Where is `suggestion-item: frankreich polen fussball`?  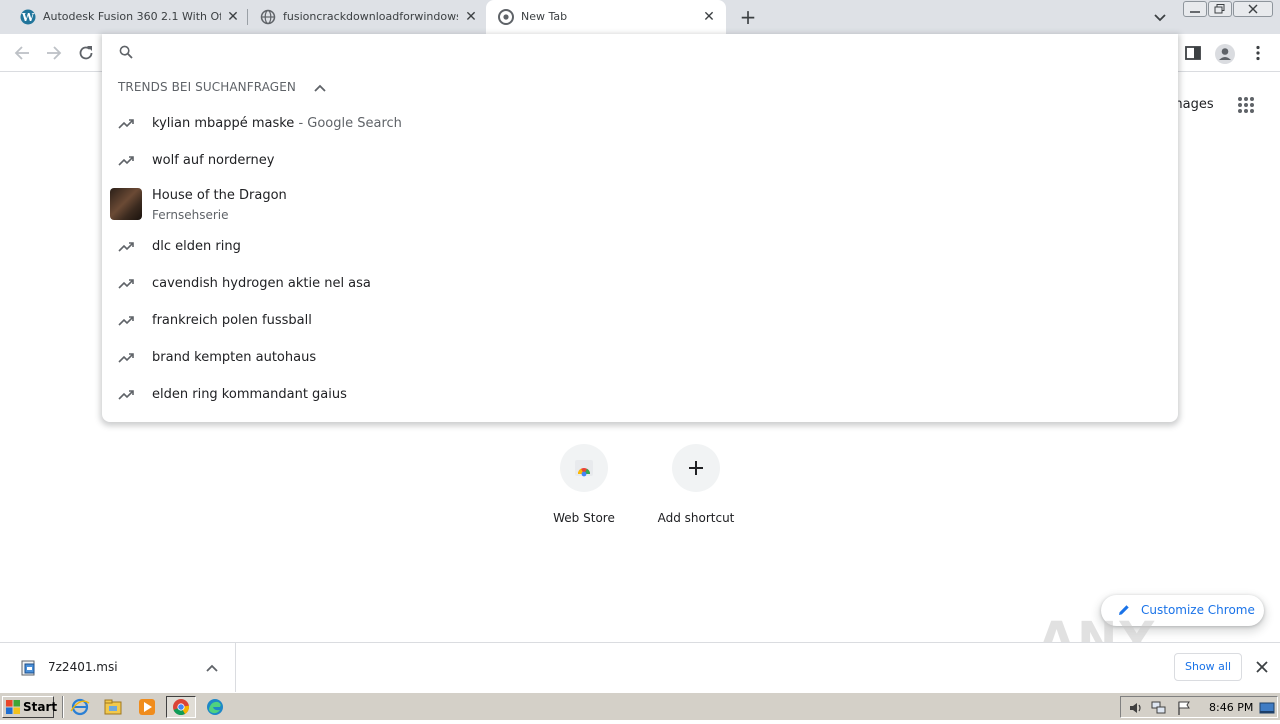
suggestion-item: frankreich polen fussball is located at coordinates (640, 321).